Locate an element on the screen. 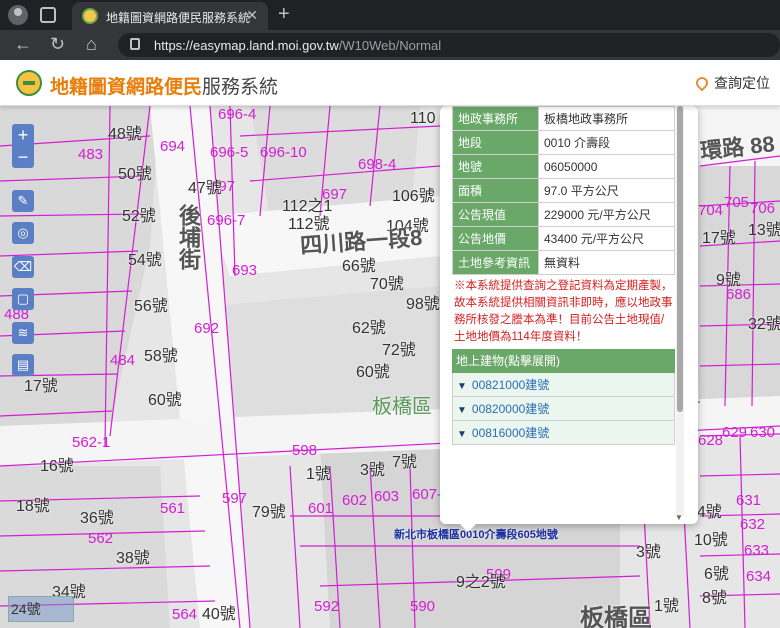  address-number: 52號 is located at coordinates (139, 216).